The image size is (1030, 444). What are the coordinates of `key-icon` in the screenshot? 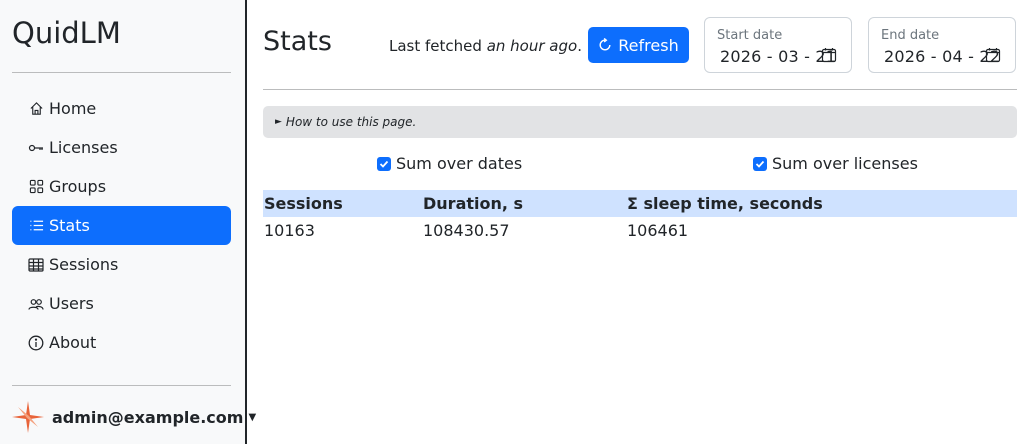 It's located at (36, 148).